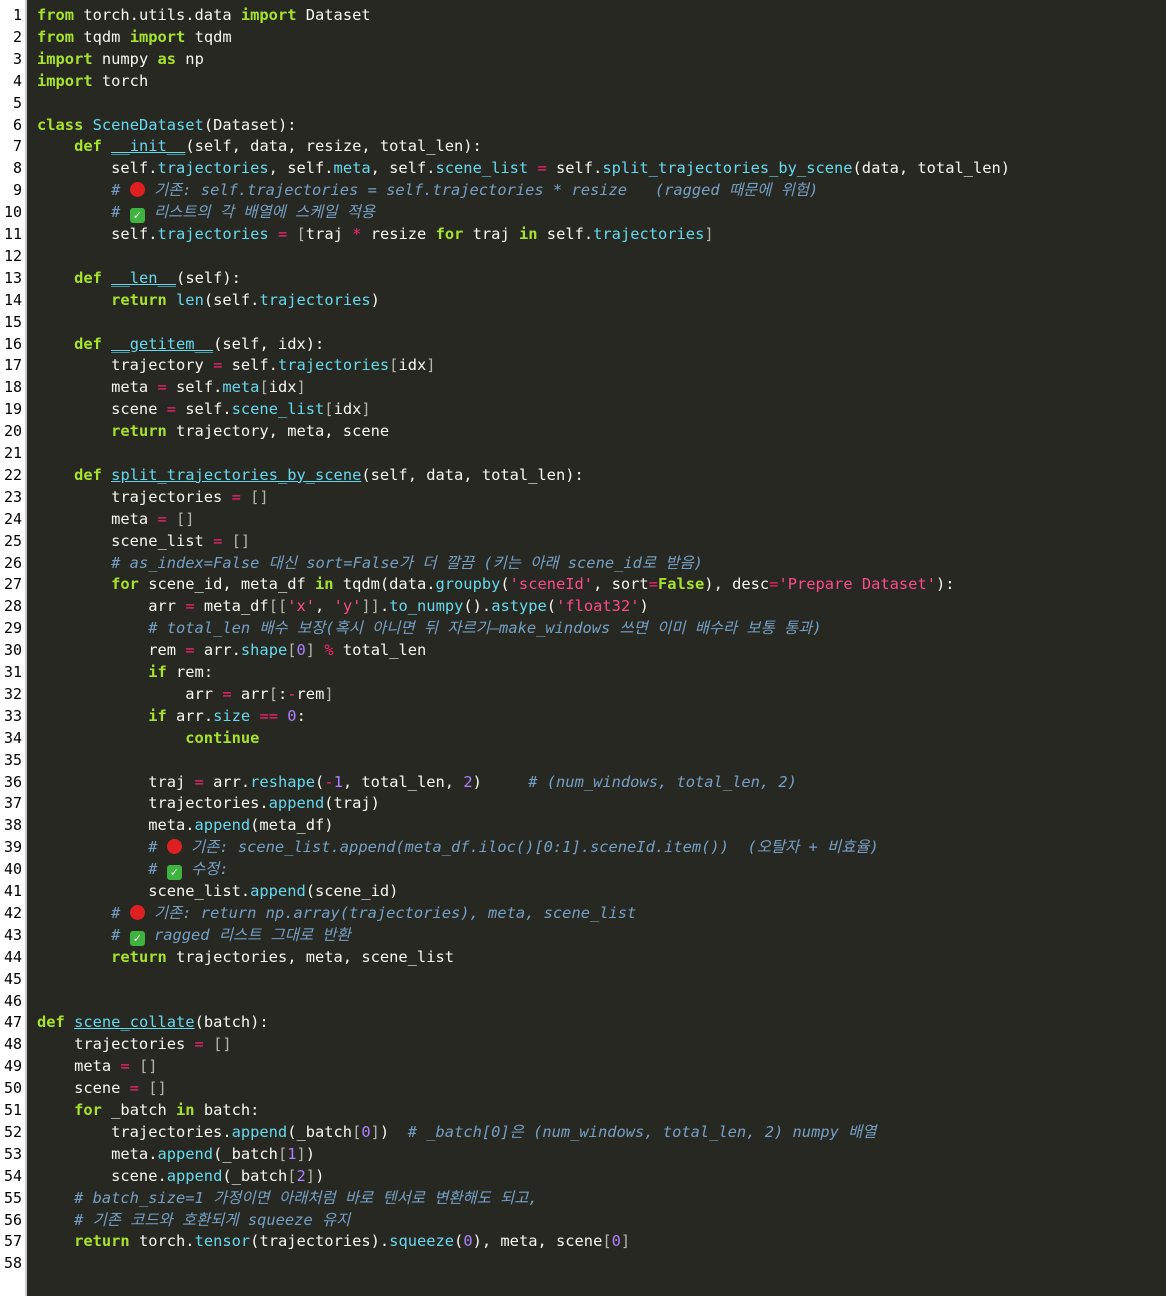 This screenshot has height=1296, width=1166. Describe the element at coordinates (125, 584) in the screenshot. I see `code-token: for` at that location.